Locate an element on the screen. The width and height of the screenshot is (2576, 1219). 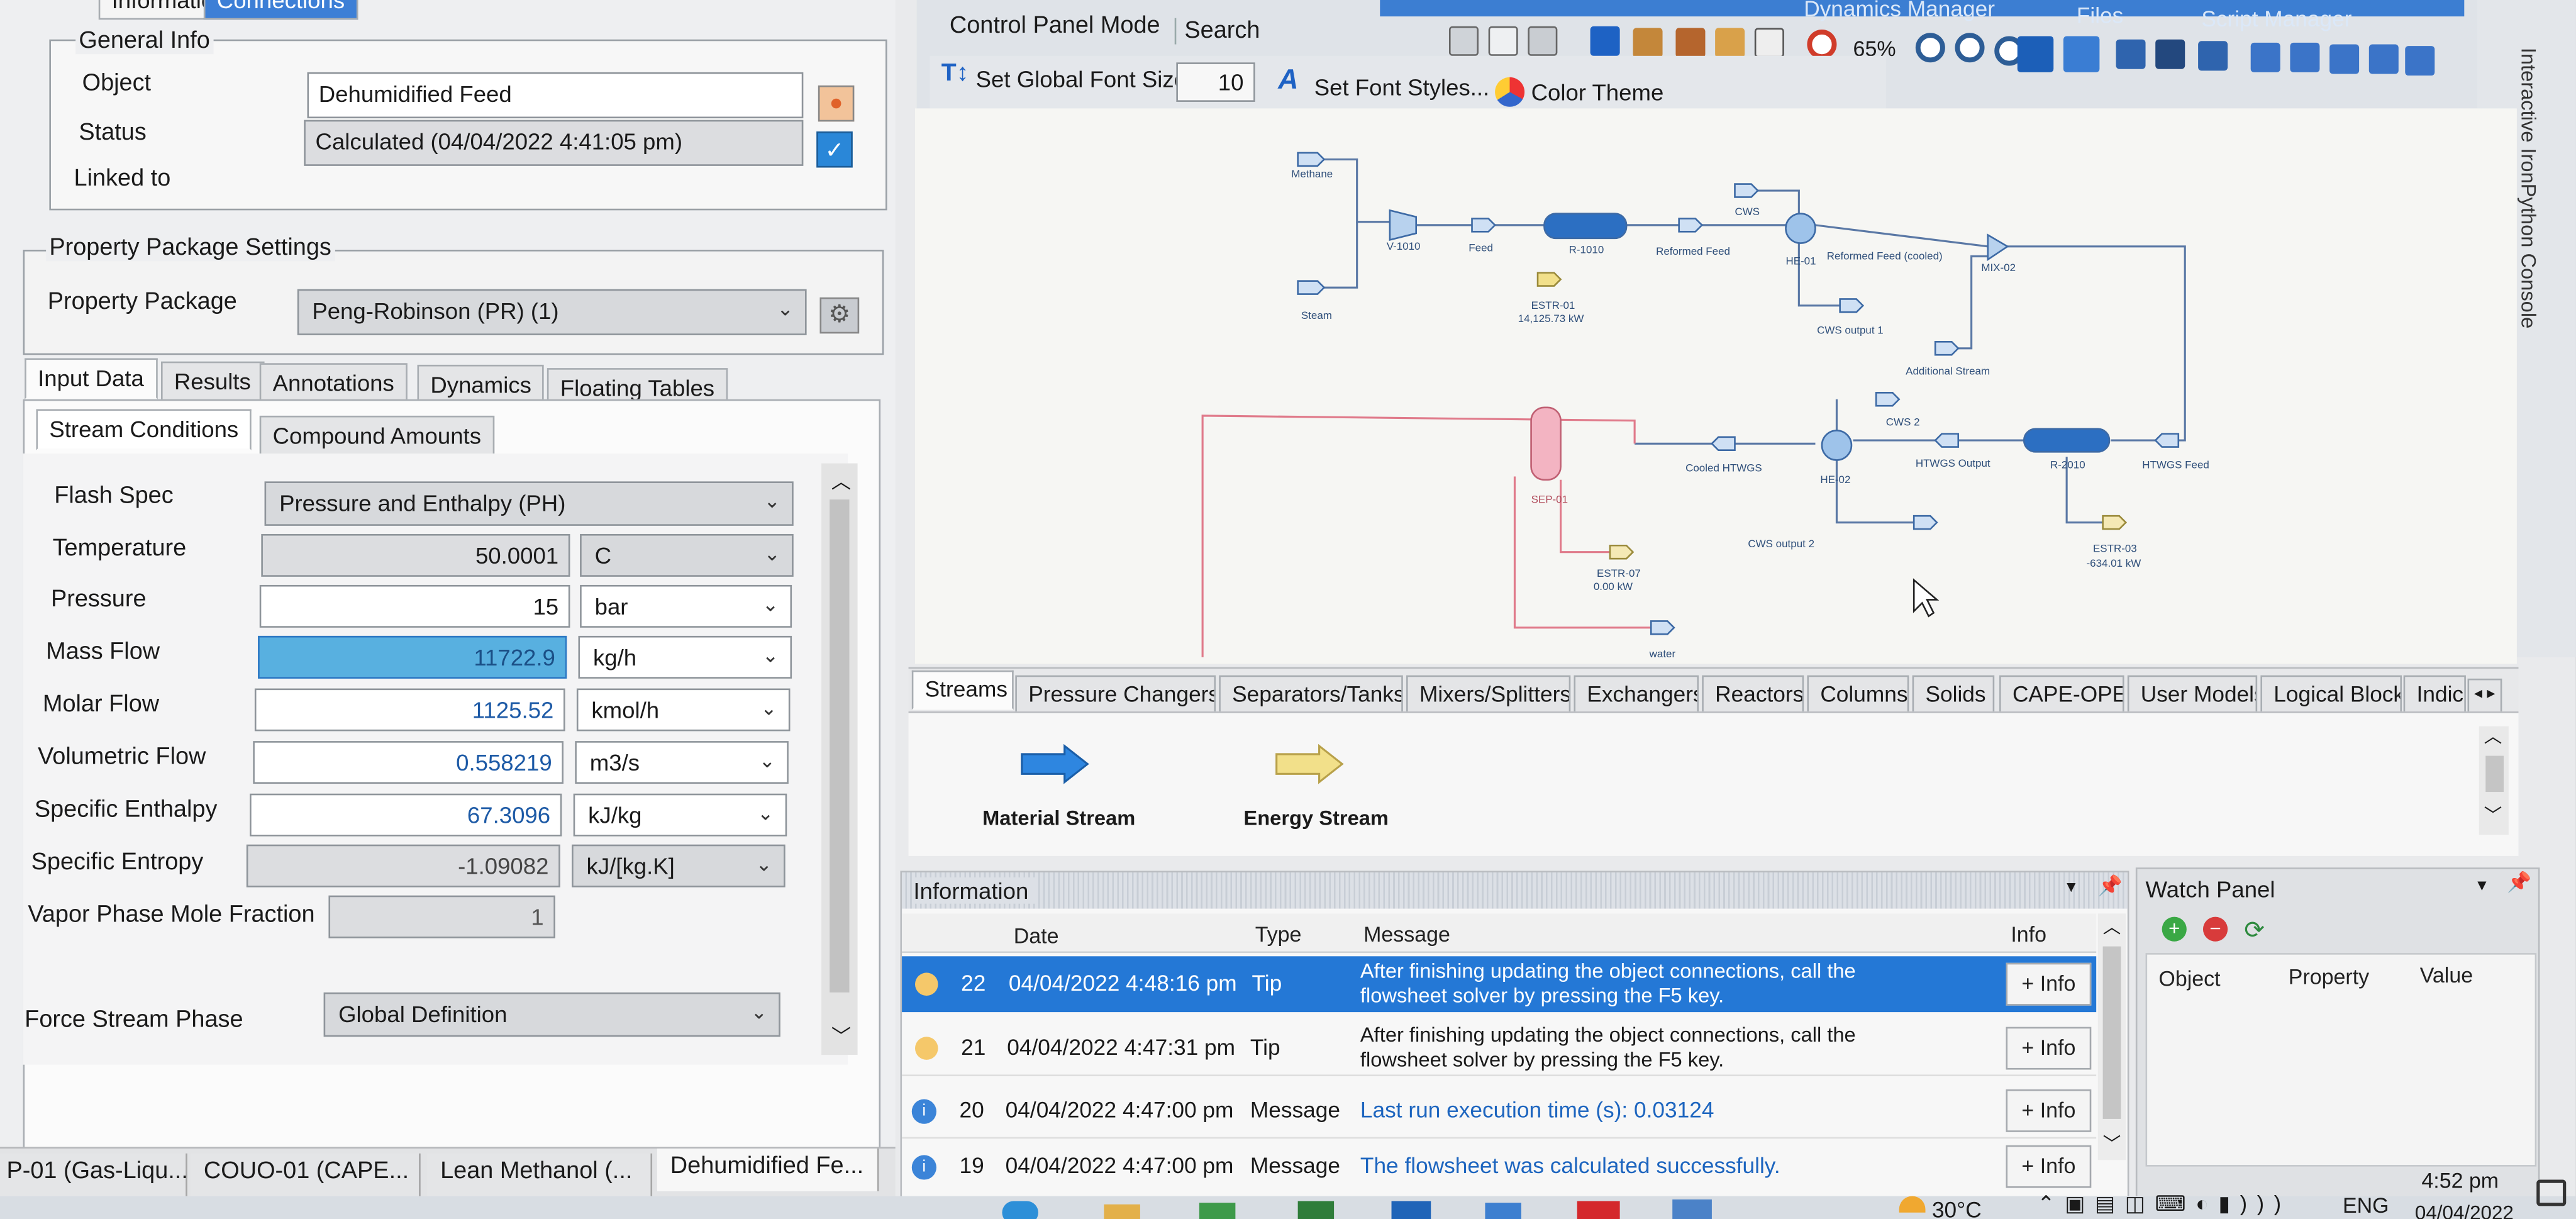
menu-dynamics-manager: Dynamics Manager is located at coordinates (1899, 10).